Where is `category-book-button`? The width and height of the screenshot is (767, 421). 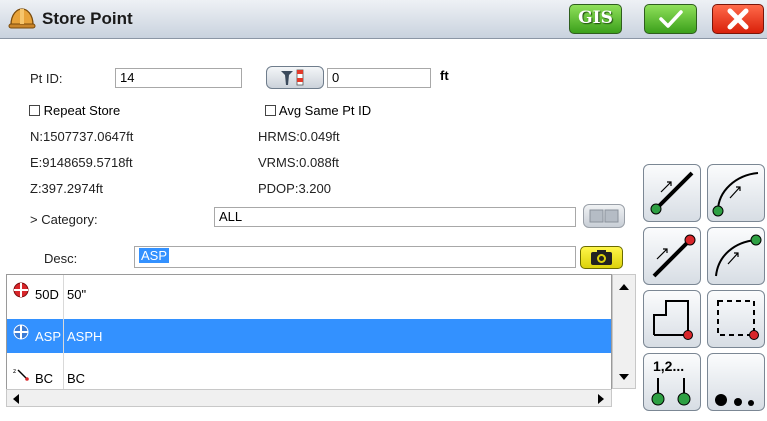
category-book-button is located at coordinates (604, 216).